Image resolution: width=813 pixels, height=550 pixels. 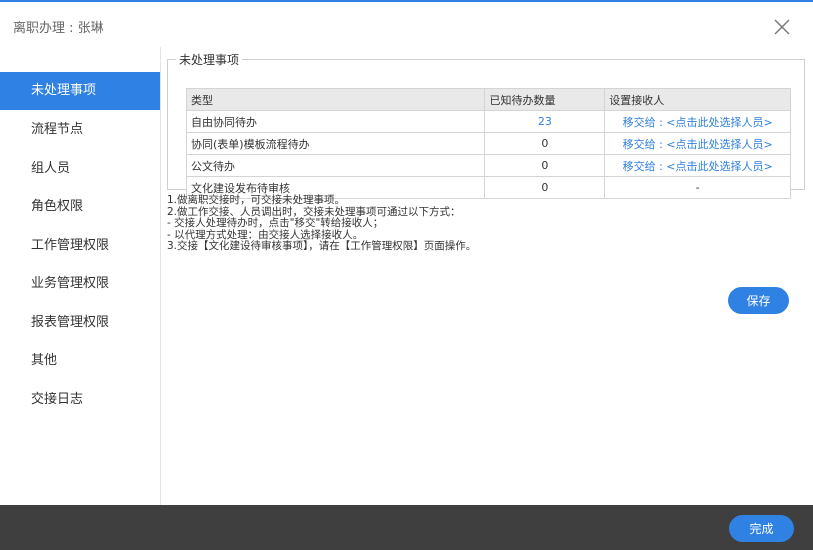 What do you see at coordinates (256, 200) in the screenshot?
I see `note-line: 1.做离职交接时，可交接未处理事项。` at bounding box center [256, 200].